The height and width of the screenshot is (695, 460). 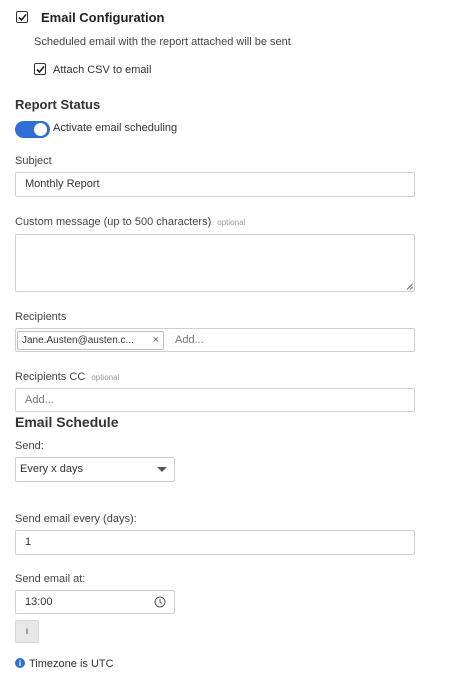 I want to click on info-icon, so click(x=20, y=663).